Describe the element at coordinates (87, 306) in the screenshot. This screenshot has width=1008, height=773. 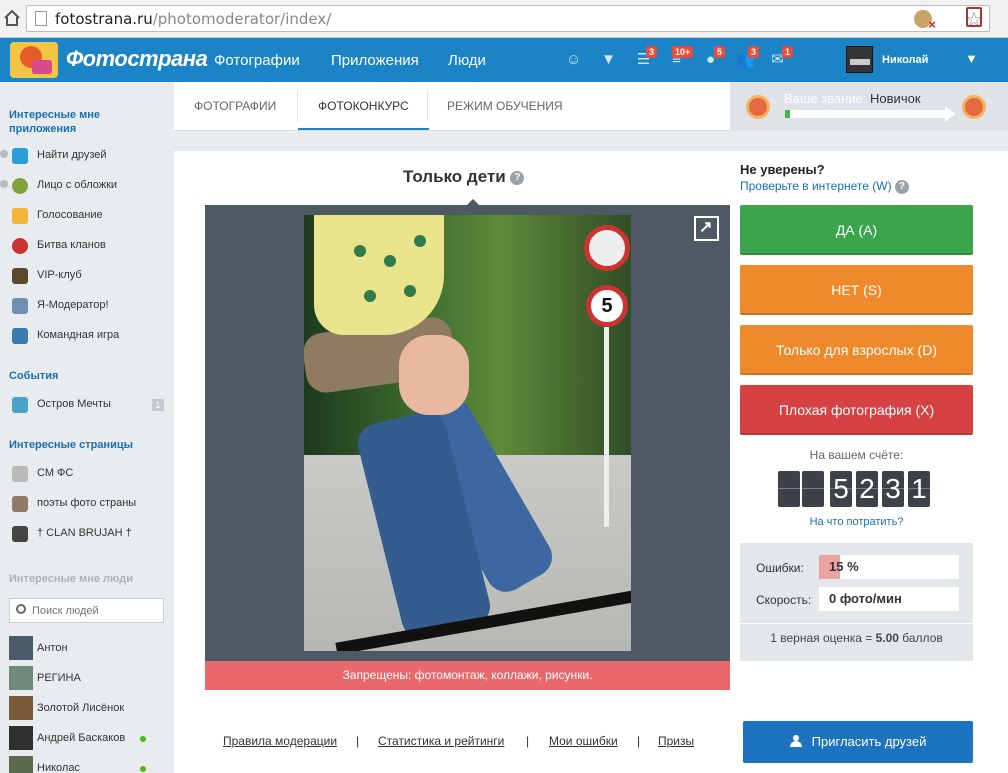
I see `sidebar-item-moderator: Я-Модератор!` at that location.